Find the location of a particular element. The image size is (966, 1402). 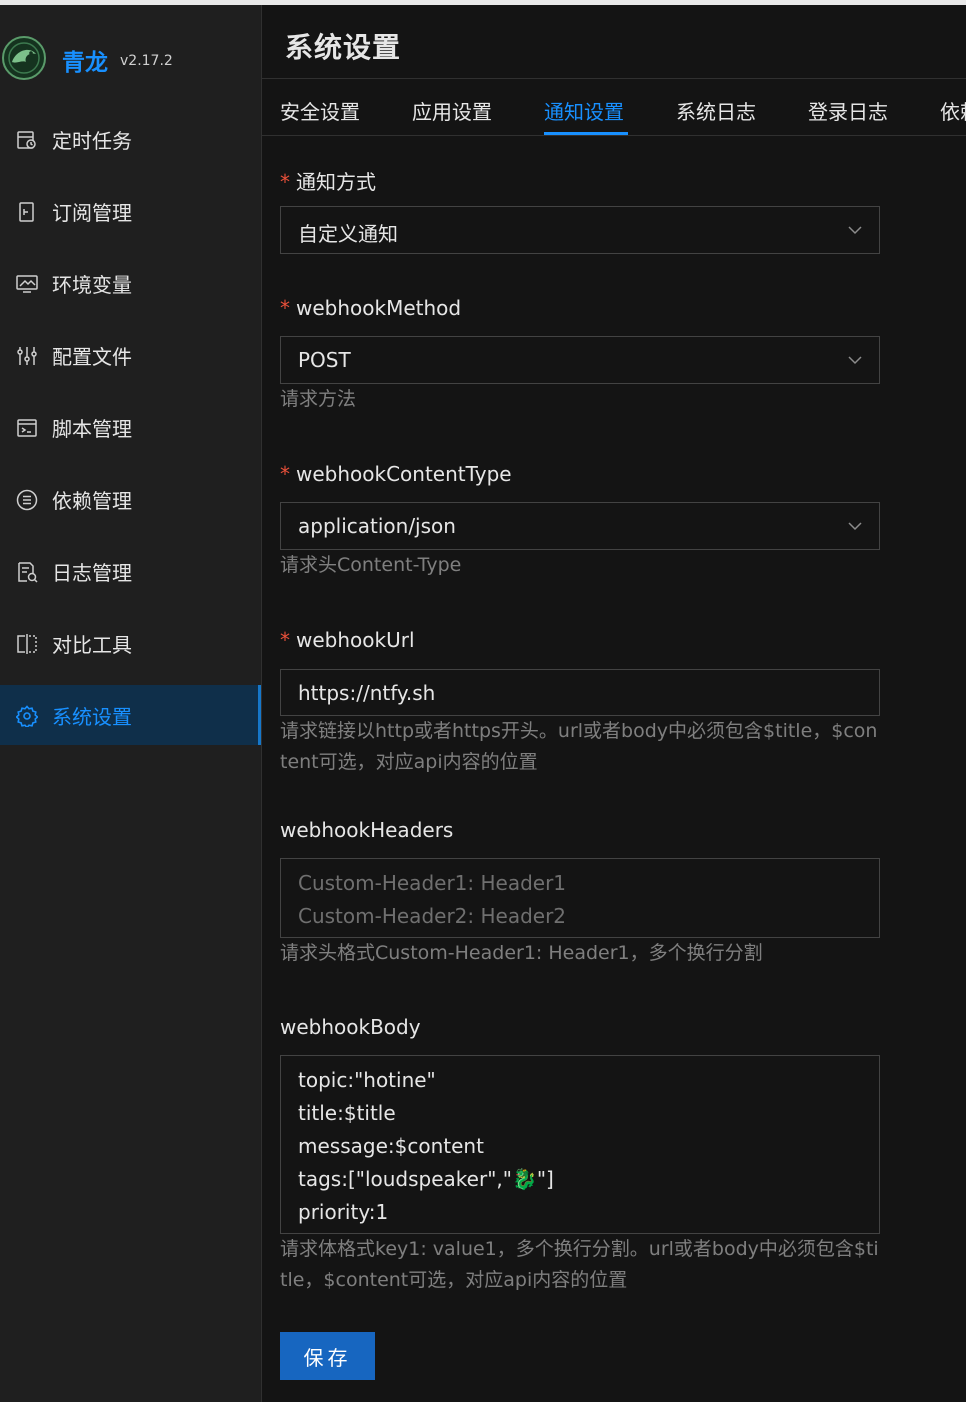

sidebar-item-env-vars: 环境变量 is located at coordinates (130, 283).